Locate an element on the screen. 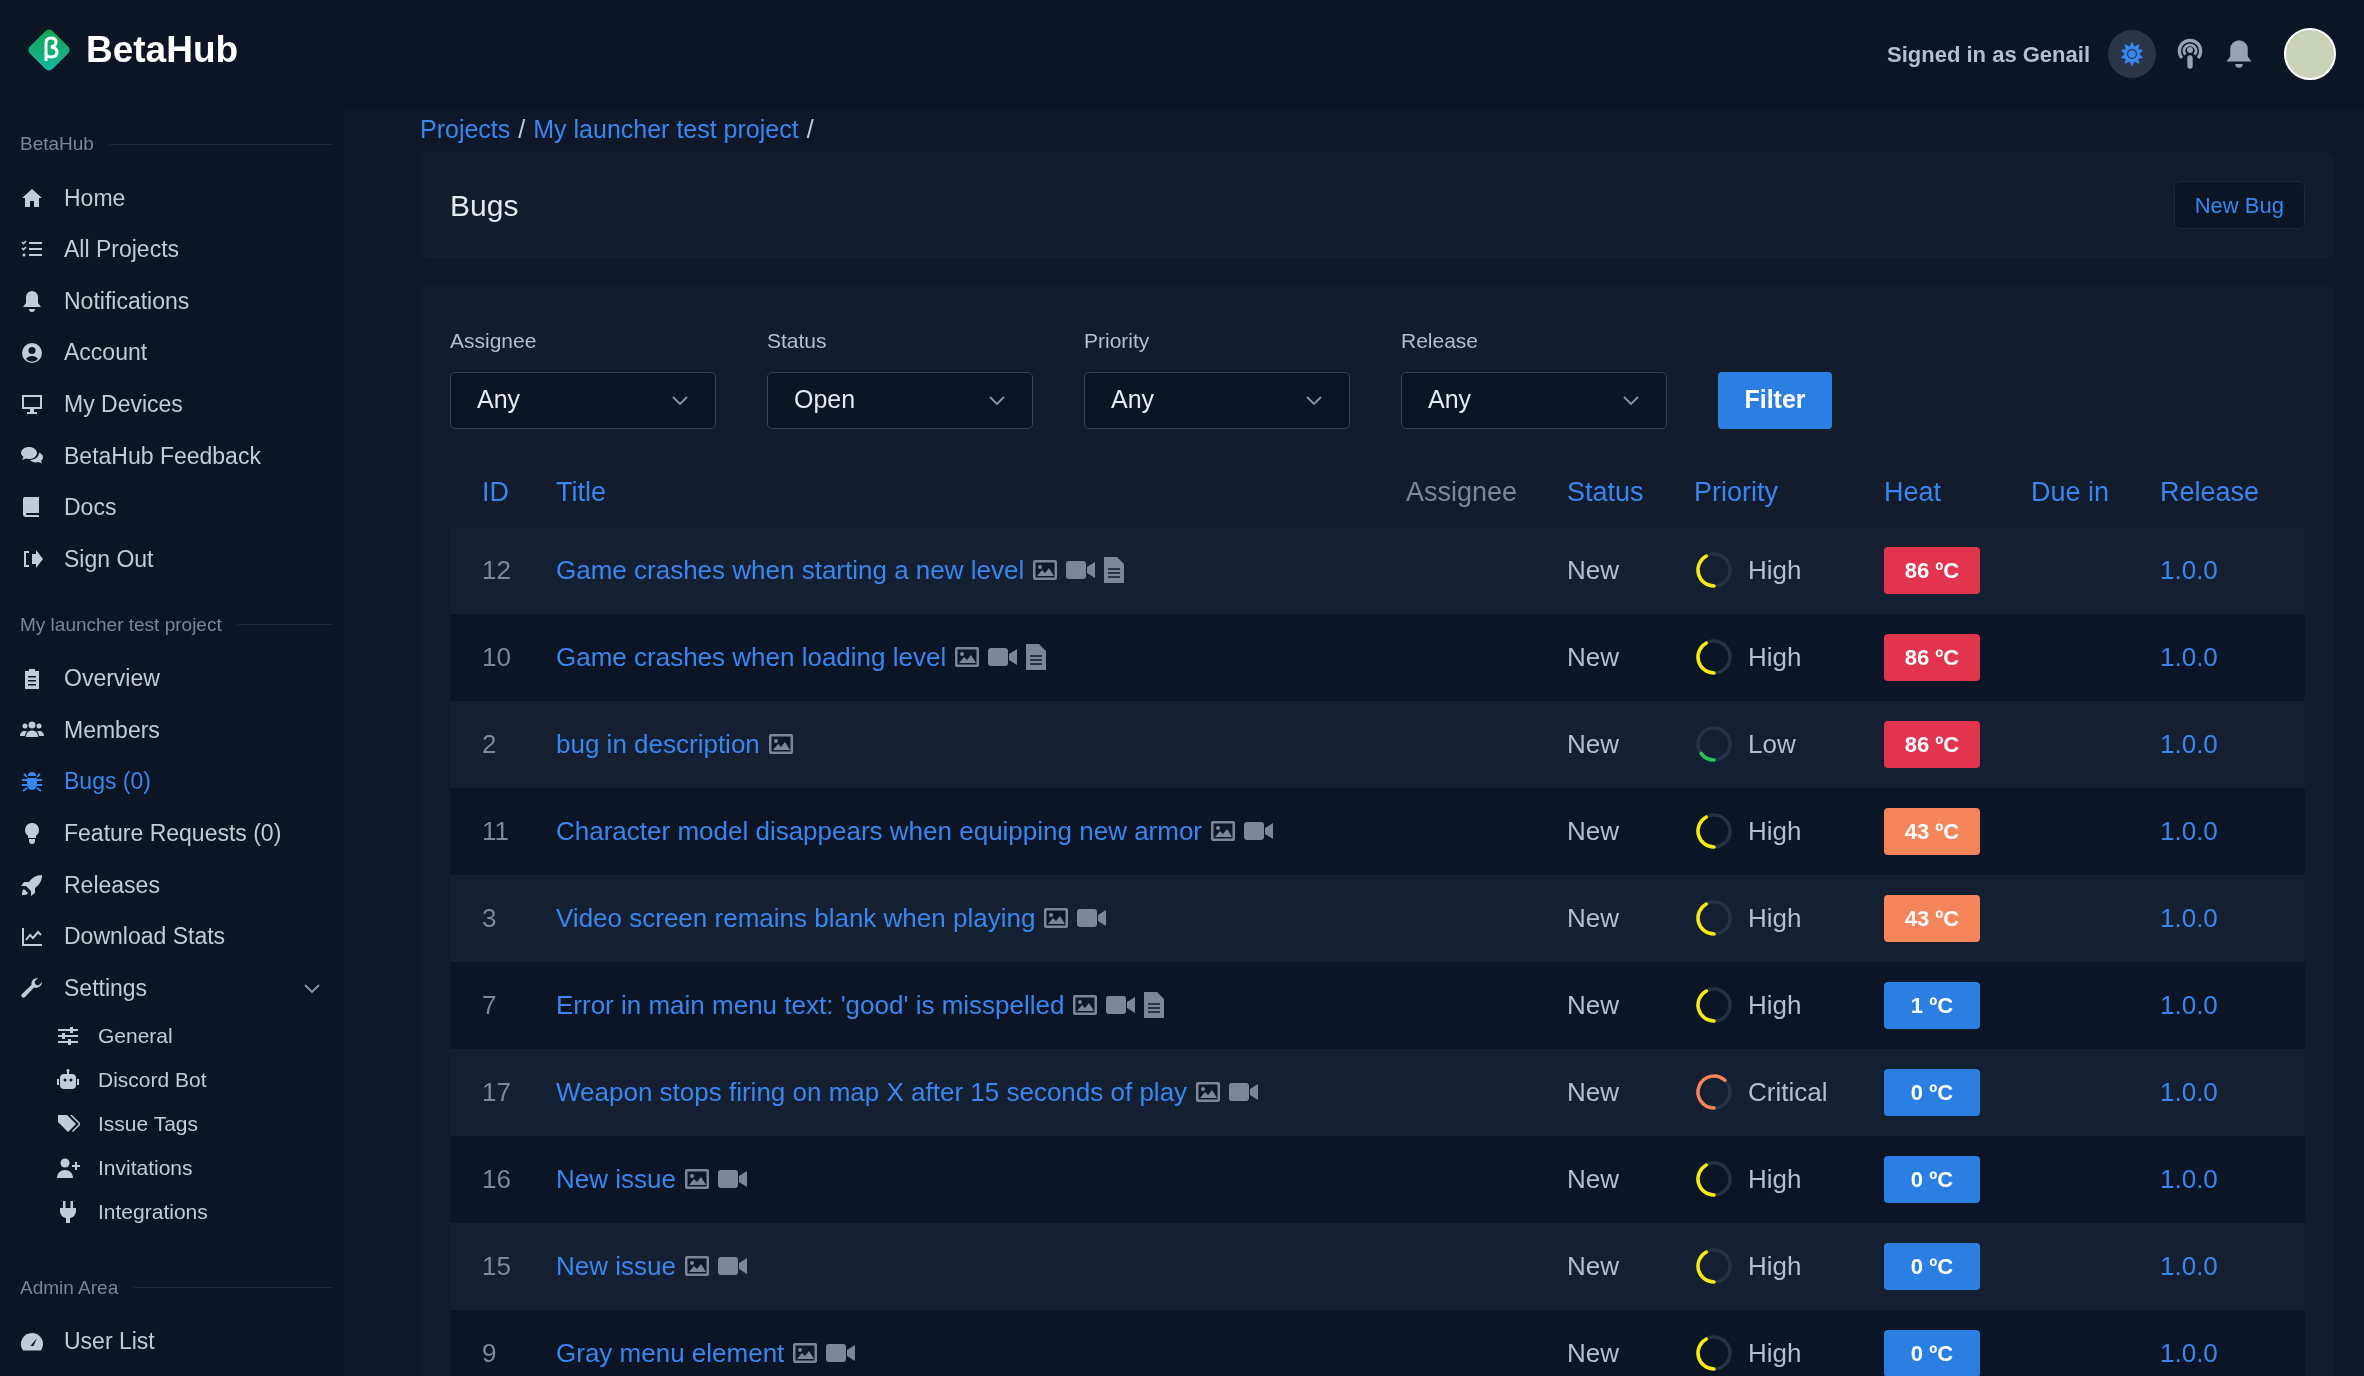 The height and width of the screenshot is (1376, 2364). chevron-icon is located at coordinates (312, 988).